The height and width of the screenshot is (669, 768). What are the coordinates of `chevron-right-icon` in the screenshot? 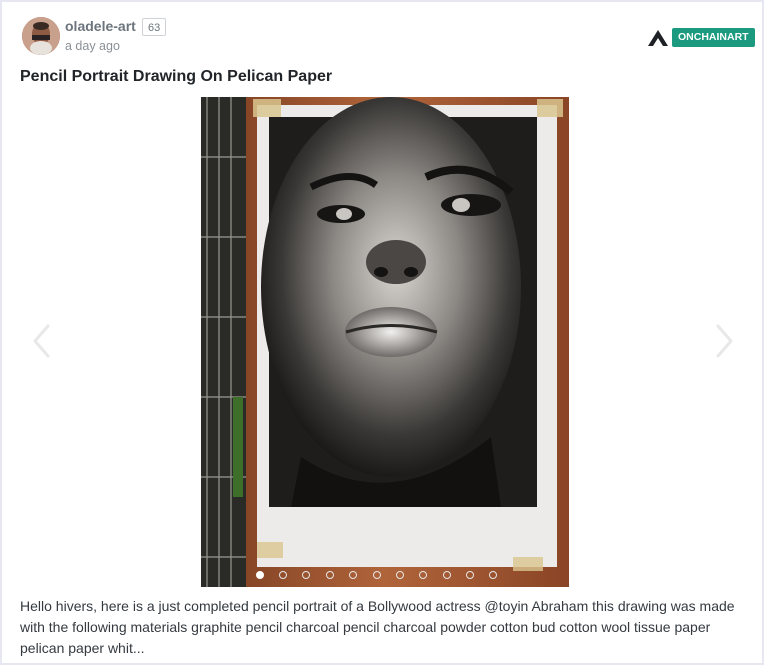 It's located at (724, 341).